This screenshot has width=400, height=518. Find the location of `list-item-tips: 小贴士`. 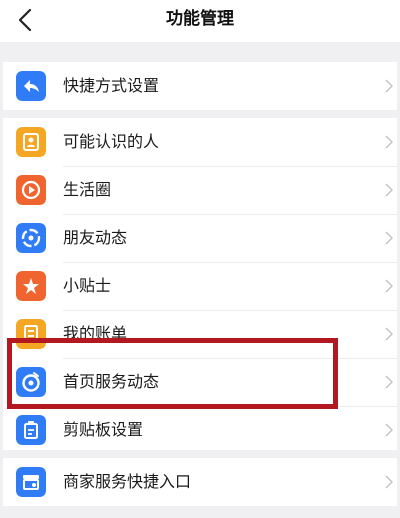

list-item-tips: 小贴士 is located at coordinates (200, 286).